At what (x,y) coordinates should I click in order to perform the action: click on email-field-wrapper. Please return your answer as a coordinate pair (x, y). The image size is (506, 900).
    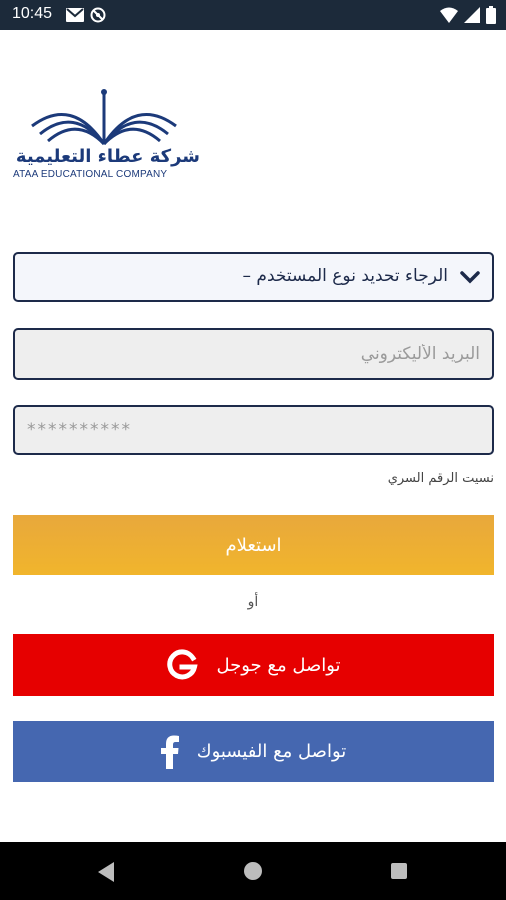
    Looking at the image, I should click on (253, 354).